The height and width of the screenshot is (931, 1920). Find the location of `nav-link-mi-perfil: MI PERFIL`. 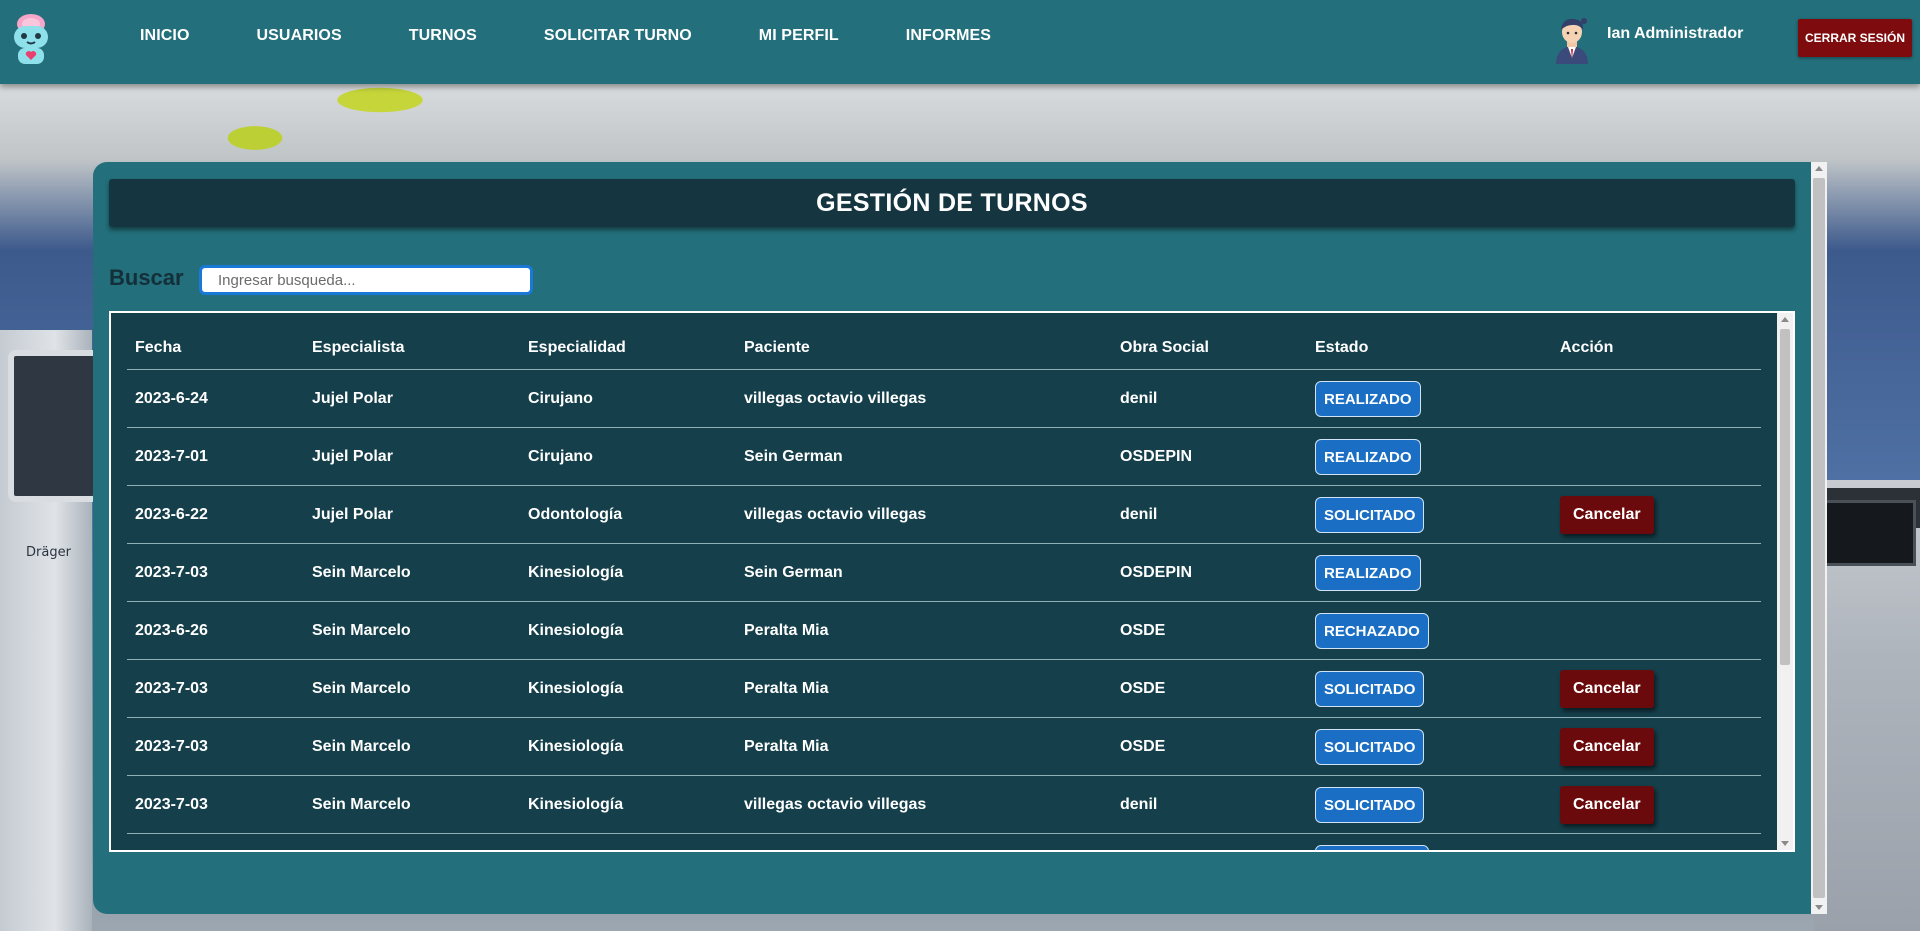

nav-link-mi-perfil: MI PERFIL is located at coordinates (799, 36).